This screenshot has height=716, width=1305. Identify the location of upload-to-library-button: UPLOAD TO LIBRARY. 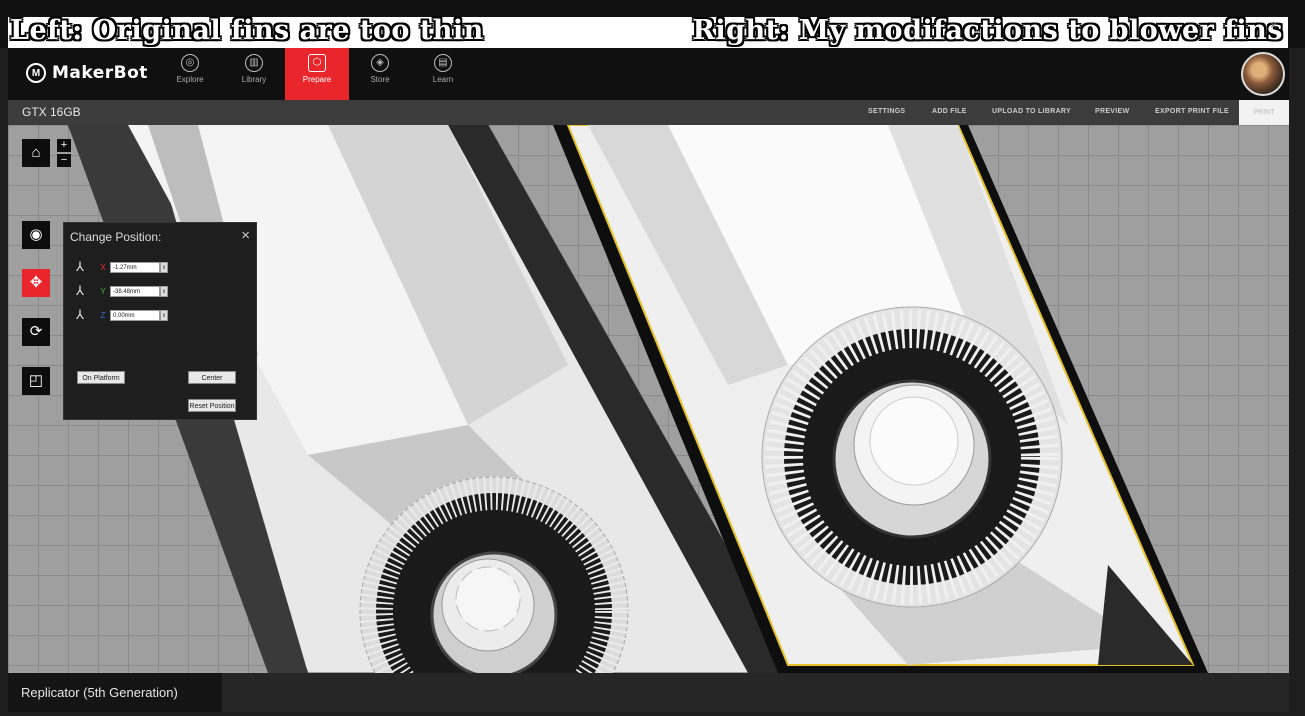
(1031, 111).